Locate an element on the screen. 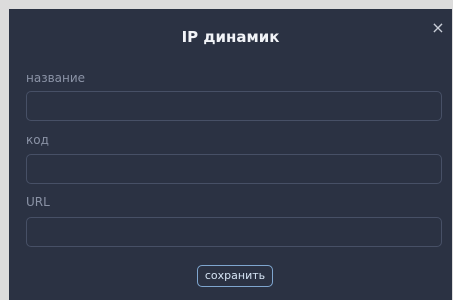 The height and width of the screenshot is (300, 453). code-label: код is located at coordinates (37, 140).